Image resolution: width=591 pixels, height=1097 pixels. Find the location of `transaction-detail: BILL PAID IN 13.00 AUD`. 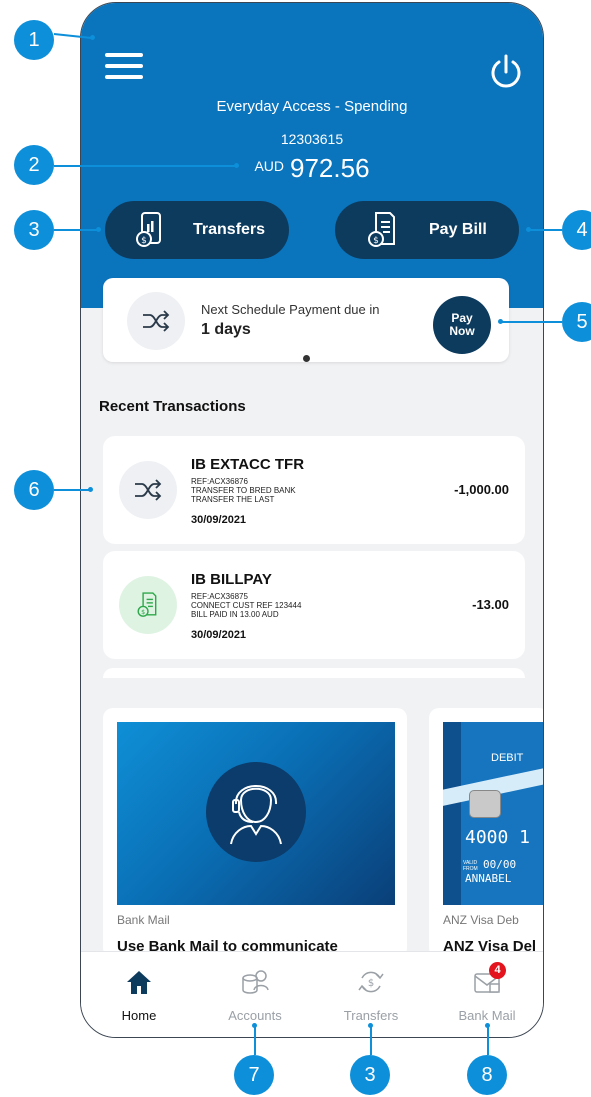

transaction-detail: BILL PAID IN 13.00 AUD is located at coordinates (235, 614).